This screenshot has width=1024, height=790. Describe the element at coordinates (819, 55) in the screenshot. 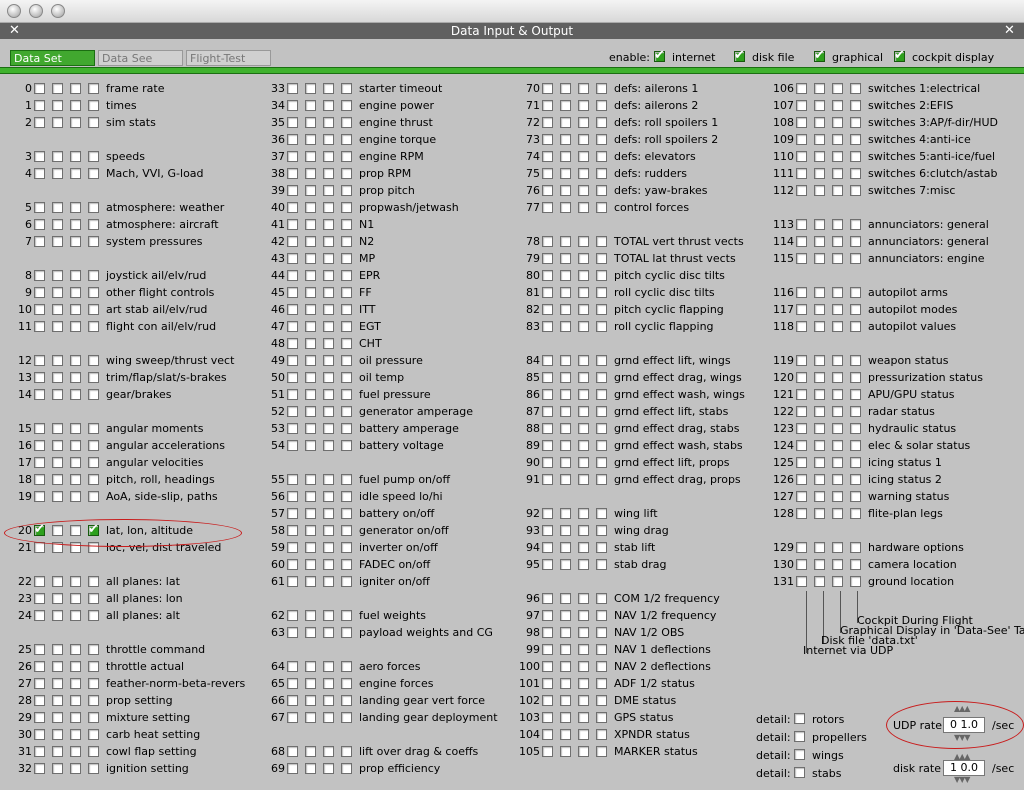

I see `enable-graphical-checkbox` at that location.